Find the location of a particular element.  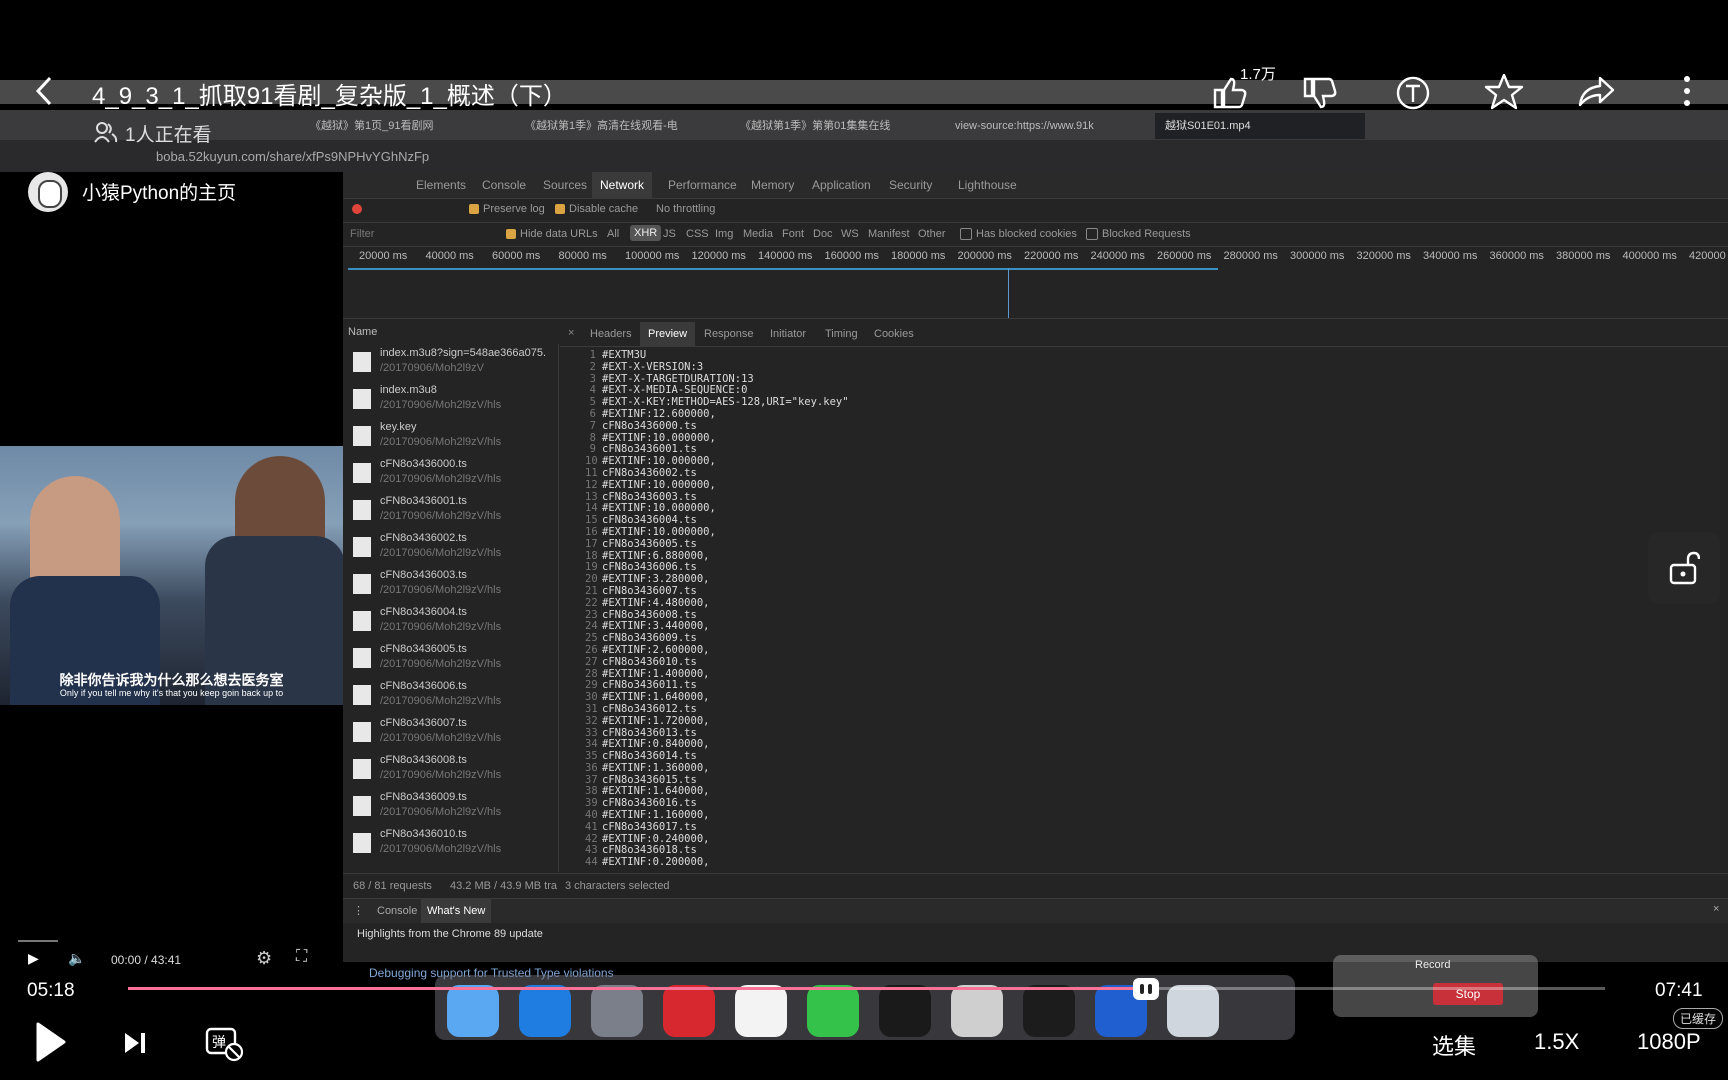

request-row: key.key/20170906/Moh2l9zV/hls is located at coordinates (443, 436).